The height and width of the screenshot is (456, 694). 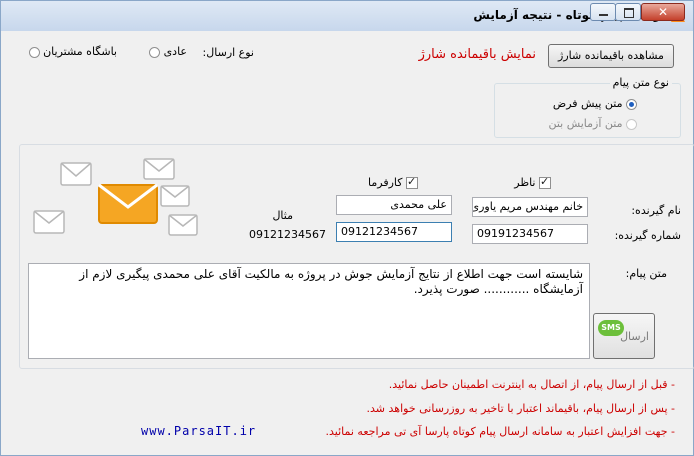 What do you see at coordinates (525, 182) in the screenshot?
I see `supervisor-label: ناظر` at bounding box center [525, 182].